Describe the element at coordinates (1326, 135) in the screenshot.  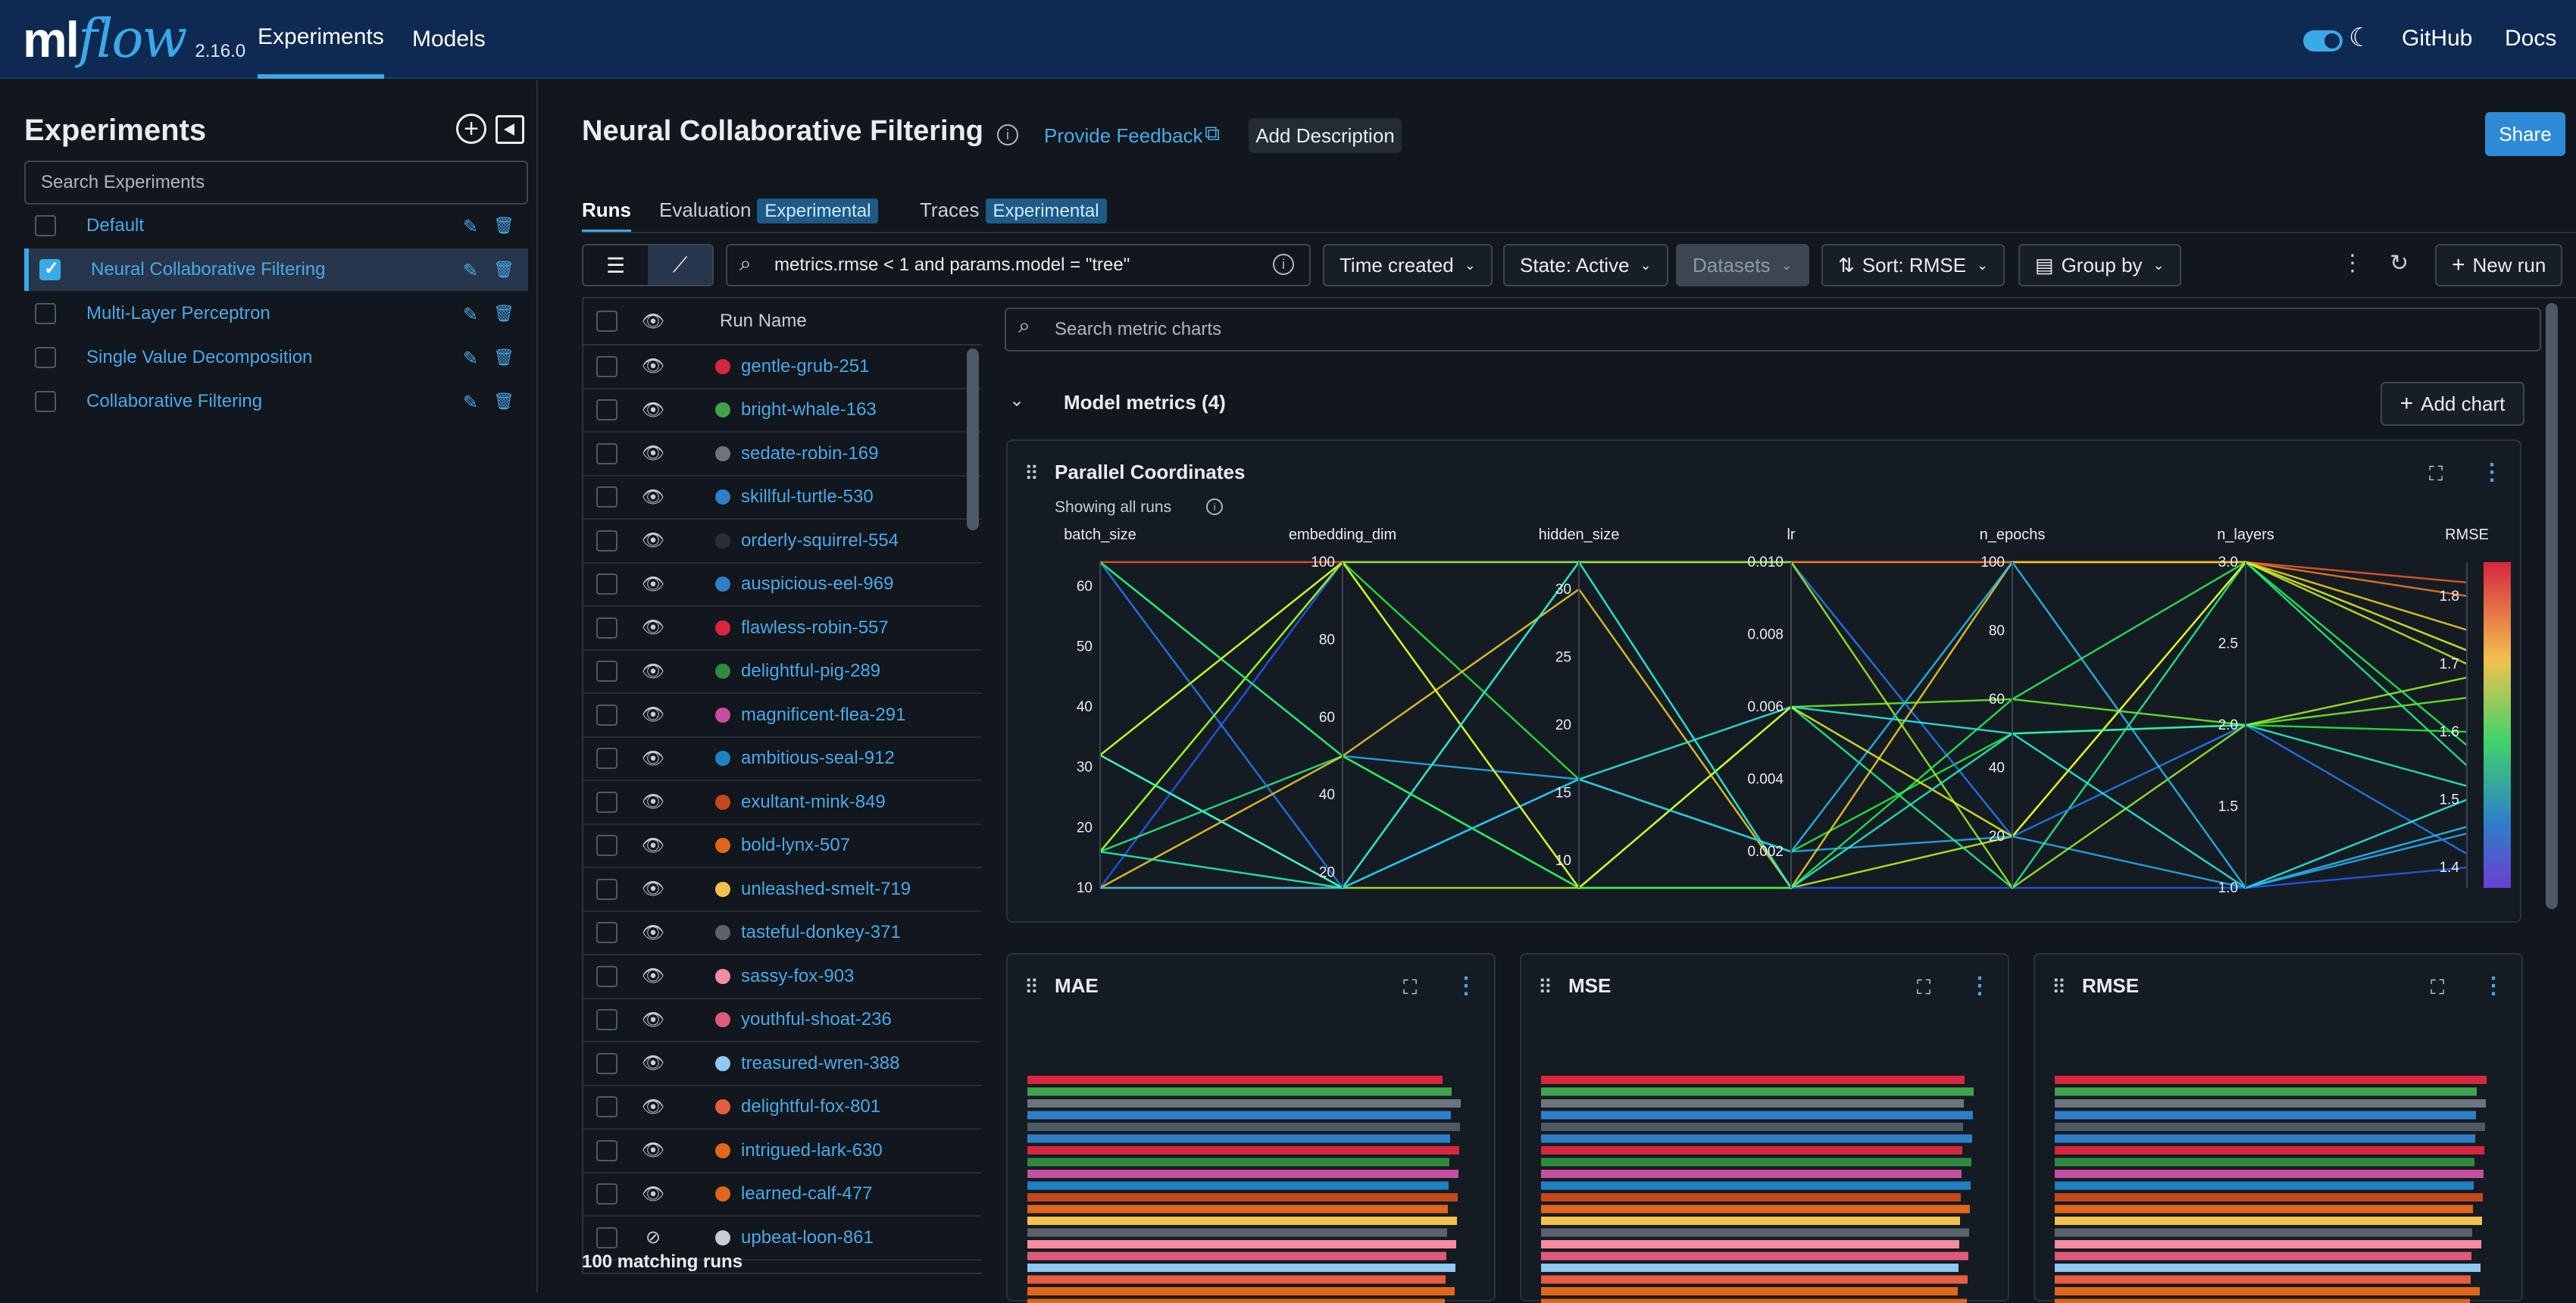
I see `add-description-button: Add Description` at that location.